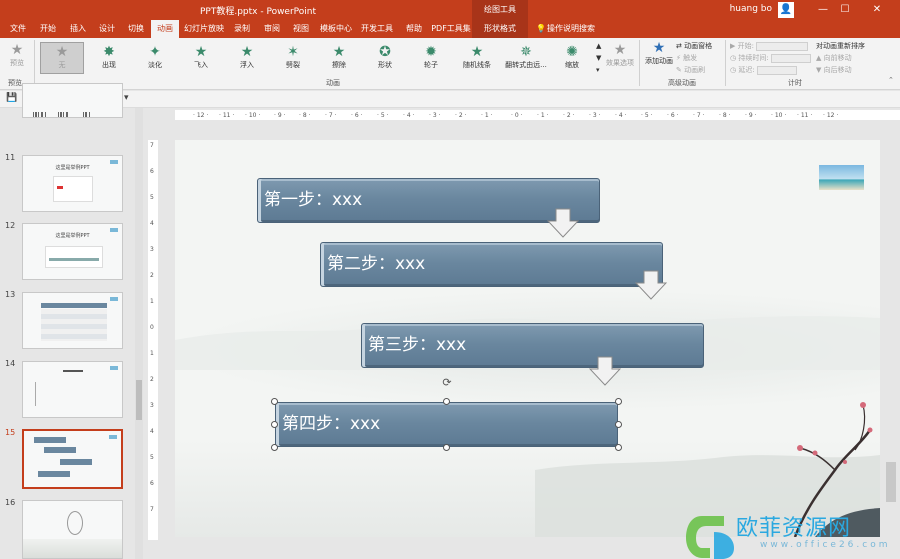 The height and width of the screenshot is (559, 900). I want to click on gallery-scroll-down: ▼, so click(598, 58).